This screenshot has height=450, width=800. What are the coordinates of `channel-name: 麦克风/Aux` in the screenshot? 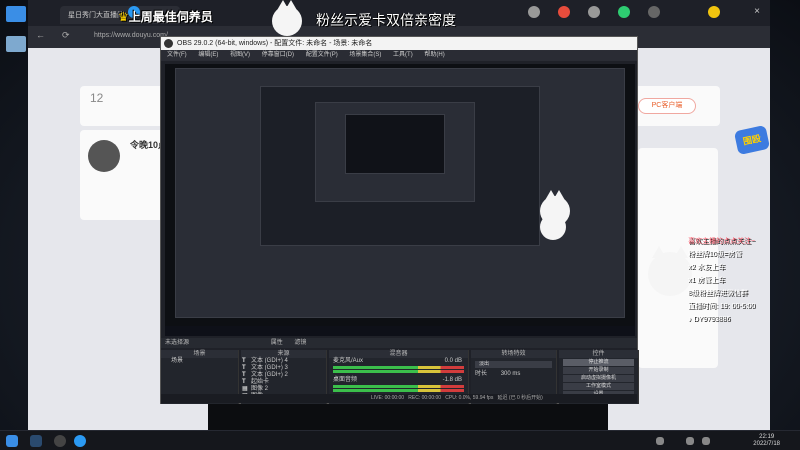 It's located at (348, 361).